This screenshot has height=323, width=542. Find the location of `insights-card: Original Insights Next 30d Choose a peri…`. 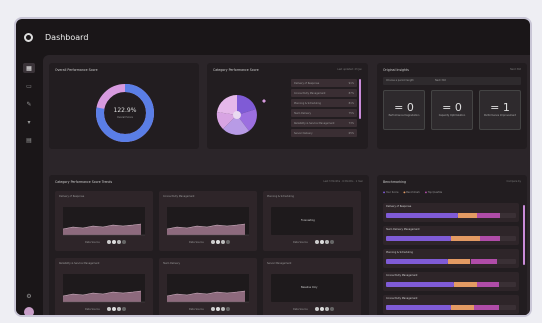

insights-card: Original Insights Next 30d Choose a peri… is located at coordinates (452, 106).